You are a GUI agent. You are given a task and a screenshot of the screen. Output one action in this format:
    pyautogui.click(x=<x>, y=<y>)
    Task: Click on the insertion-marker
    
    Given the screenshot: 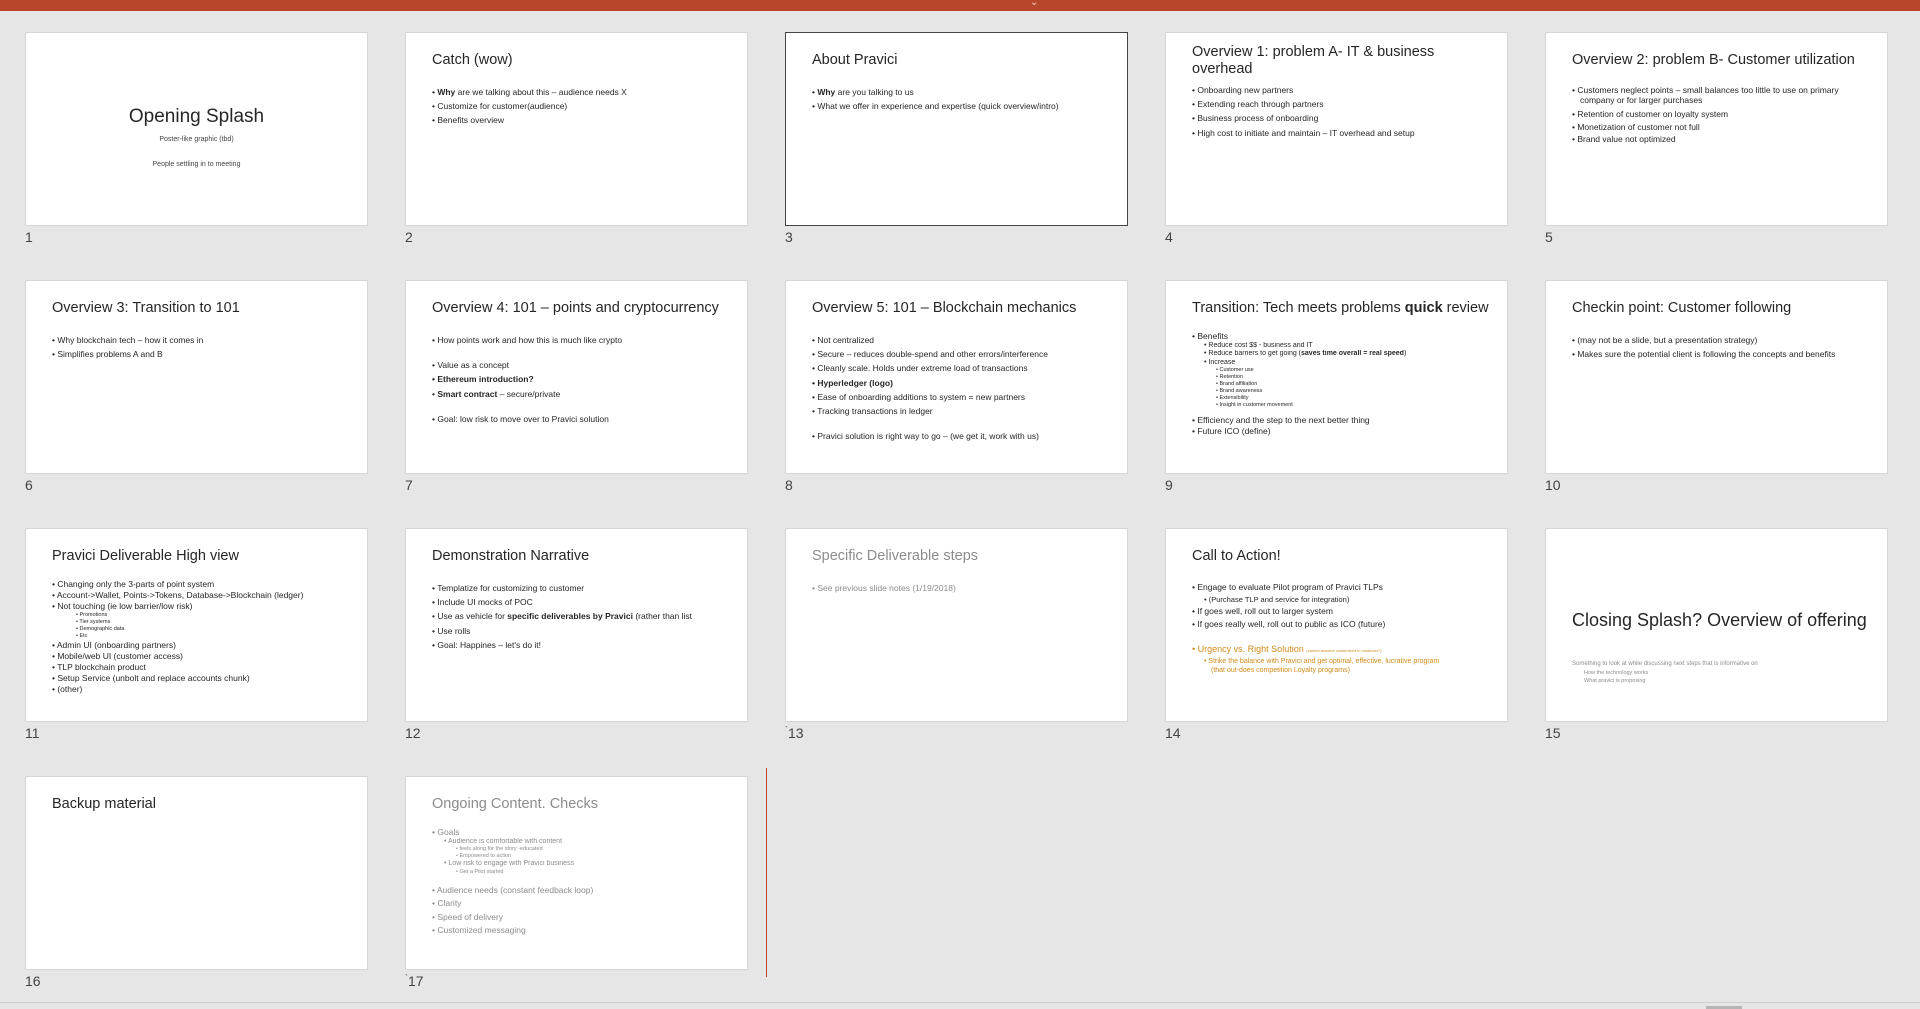 What is the action you would take?
    pyautogui.click(x=766, y=872)
    